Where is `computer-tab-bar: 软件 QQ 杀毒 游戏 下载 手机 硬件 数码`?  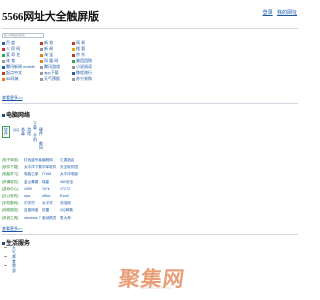
computer-tab-bar: 软件 QQ 杀毒 游戏 下载 手机 硬件 数码 is located at coordinates (42, 138).